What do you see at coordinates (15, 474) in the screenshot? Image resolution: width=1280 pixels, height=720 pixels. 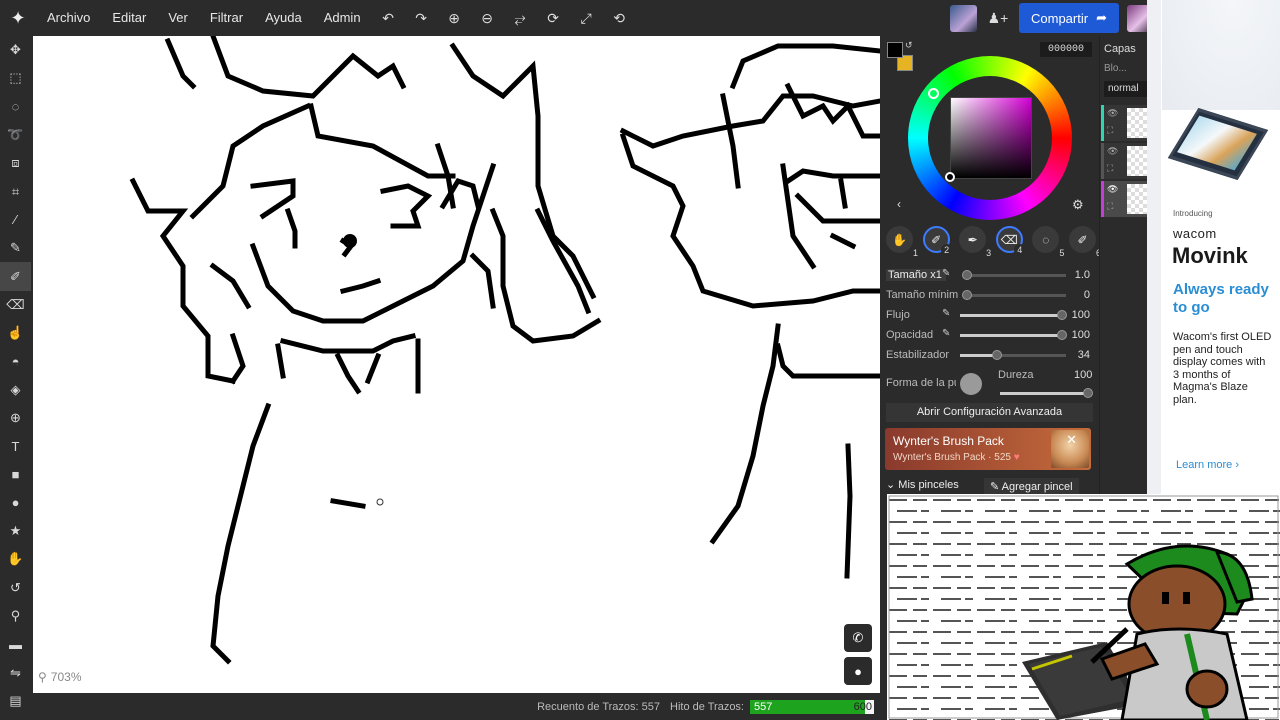 I see `rectangle-icon: ■` at bounding box center [15, 474].